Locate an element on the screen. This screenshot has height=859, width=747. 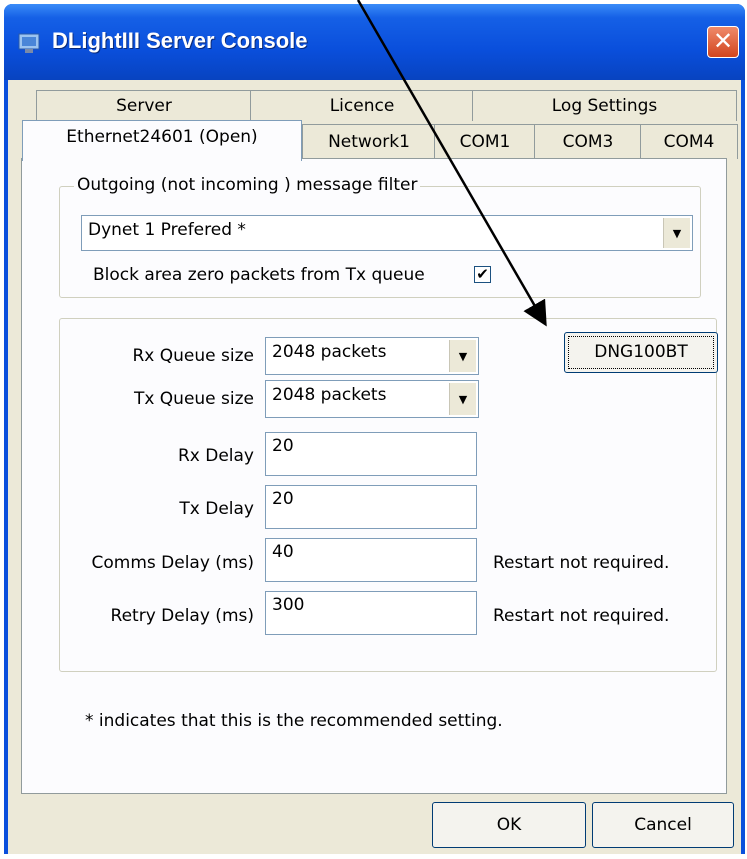
checkmark-icon: ✔ is located at coordinates (482, 274).